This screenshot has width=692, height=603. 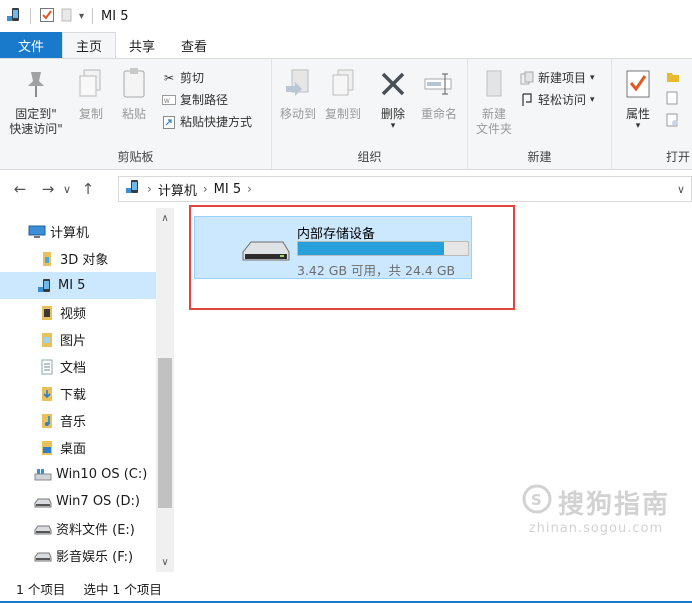 What do you see at coordinates (227, 189) in the screenshot?
I see `breadcrumb-mi5: MI 5` at bounding box center [227, 189].